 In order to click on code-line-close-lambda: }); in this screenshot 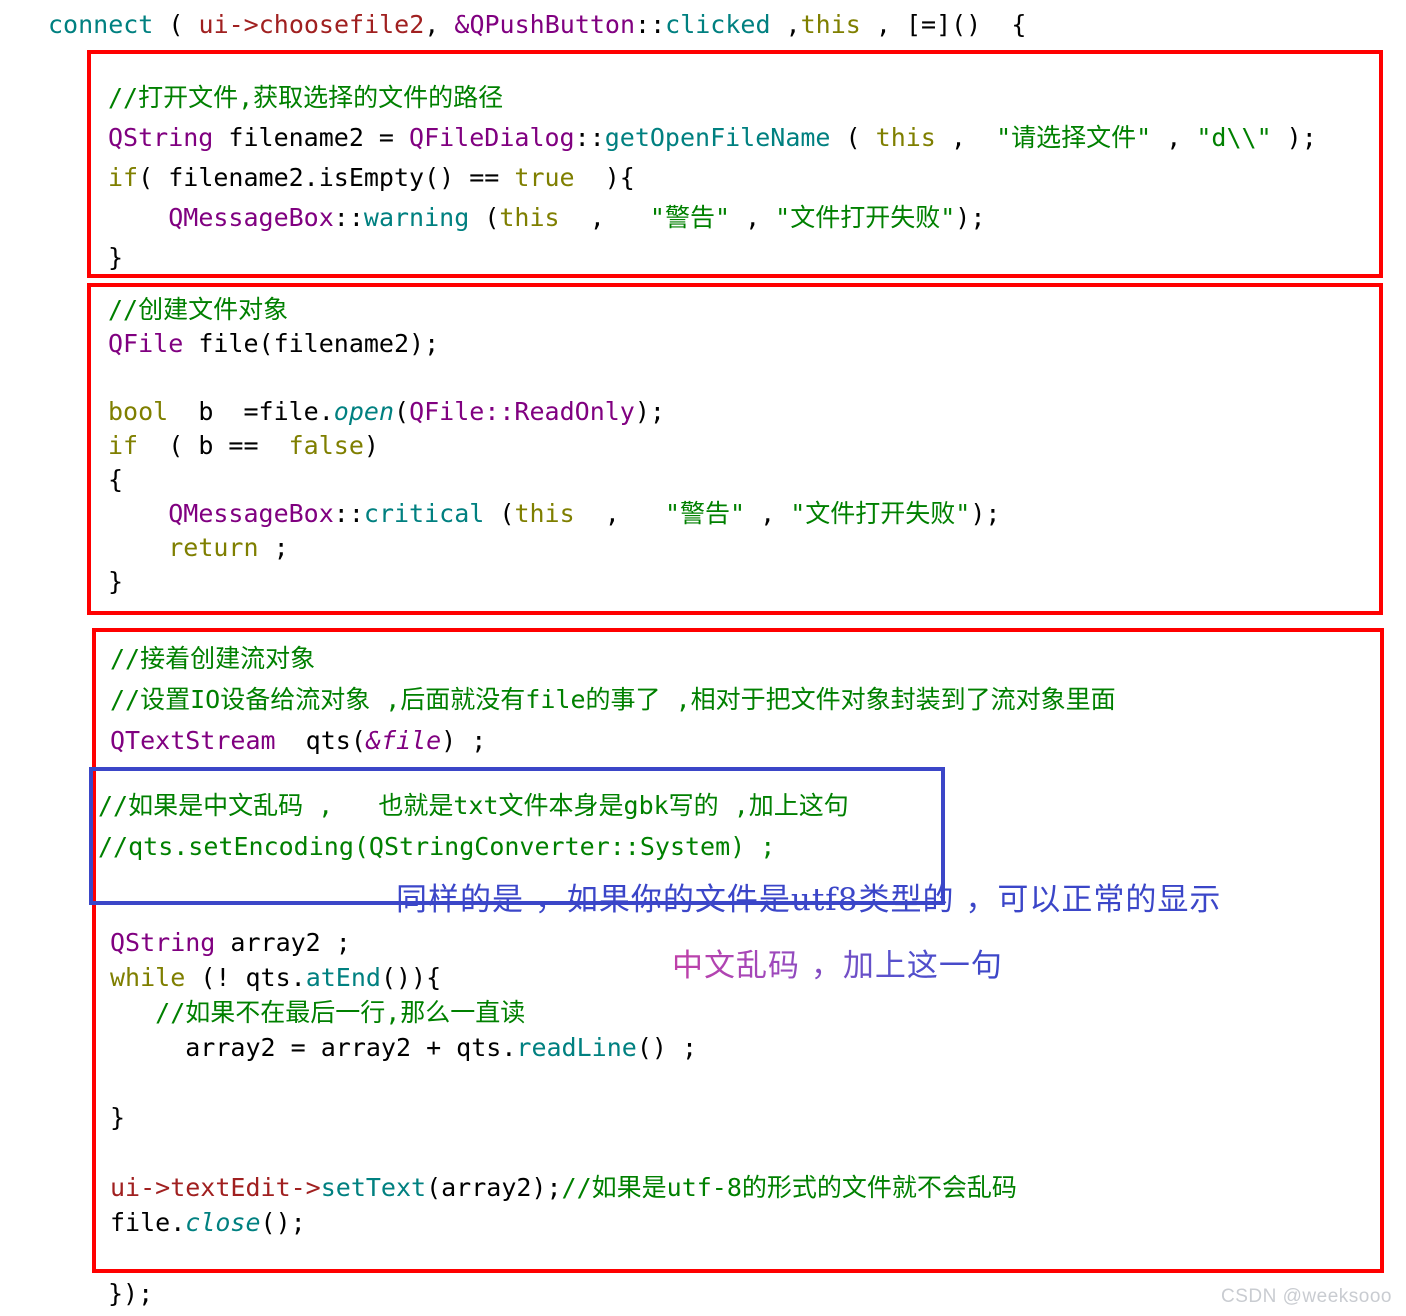, I will do `click(131, 1293)`.